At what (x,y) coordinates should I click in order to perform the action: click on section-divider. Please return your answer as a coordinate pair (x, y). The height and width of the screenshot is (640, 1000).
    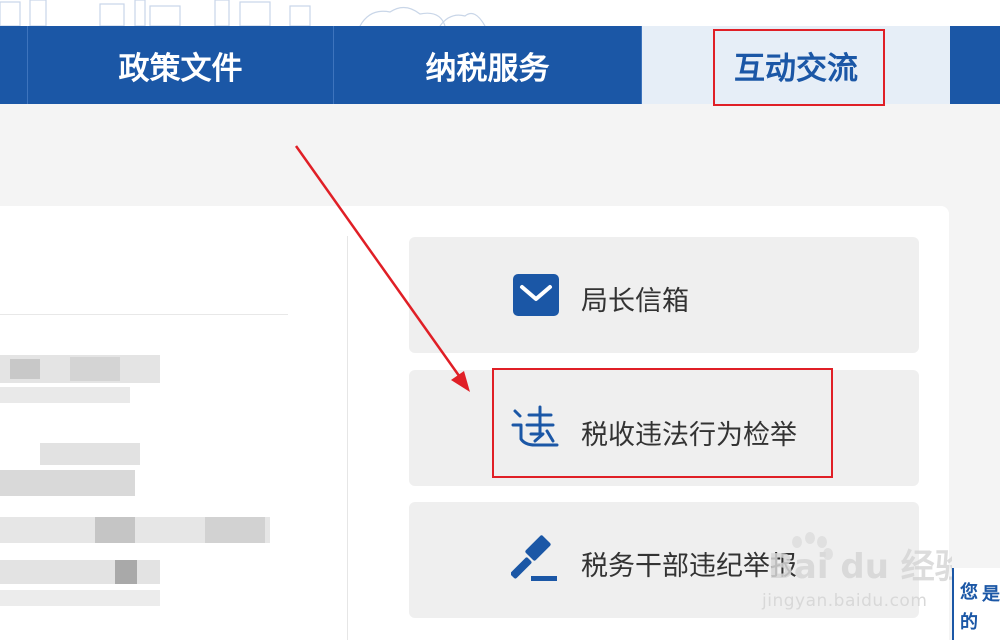
    Looking at the image, I should click on (144, 314).